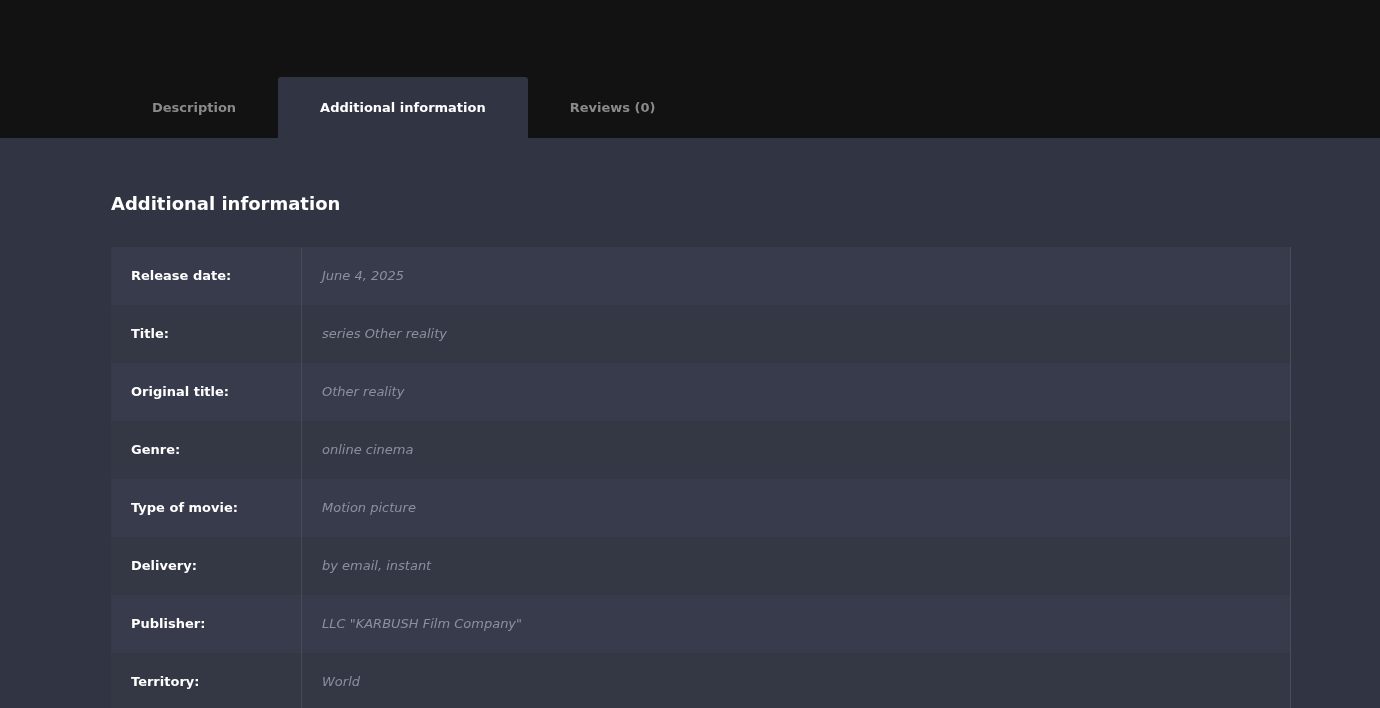 The image size is (1380, 708). I want to click on row-label: Original title:, so click(180, 392).